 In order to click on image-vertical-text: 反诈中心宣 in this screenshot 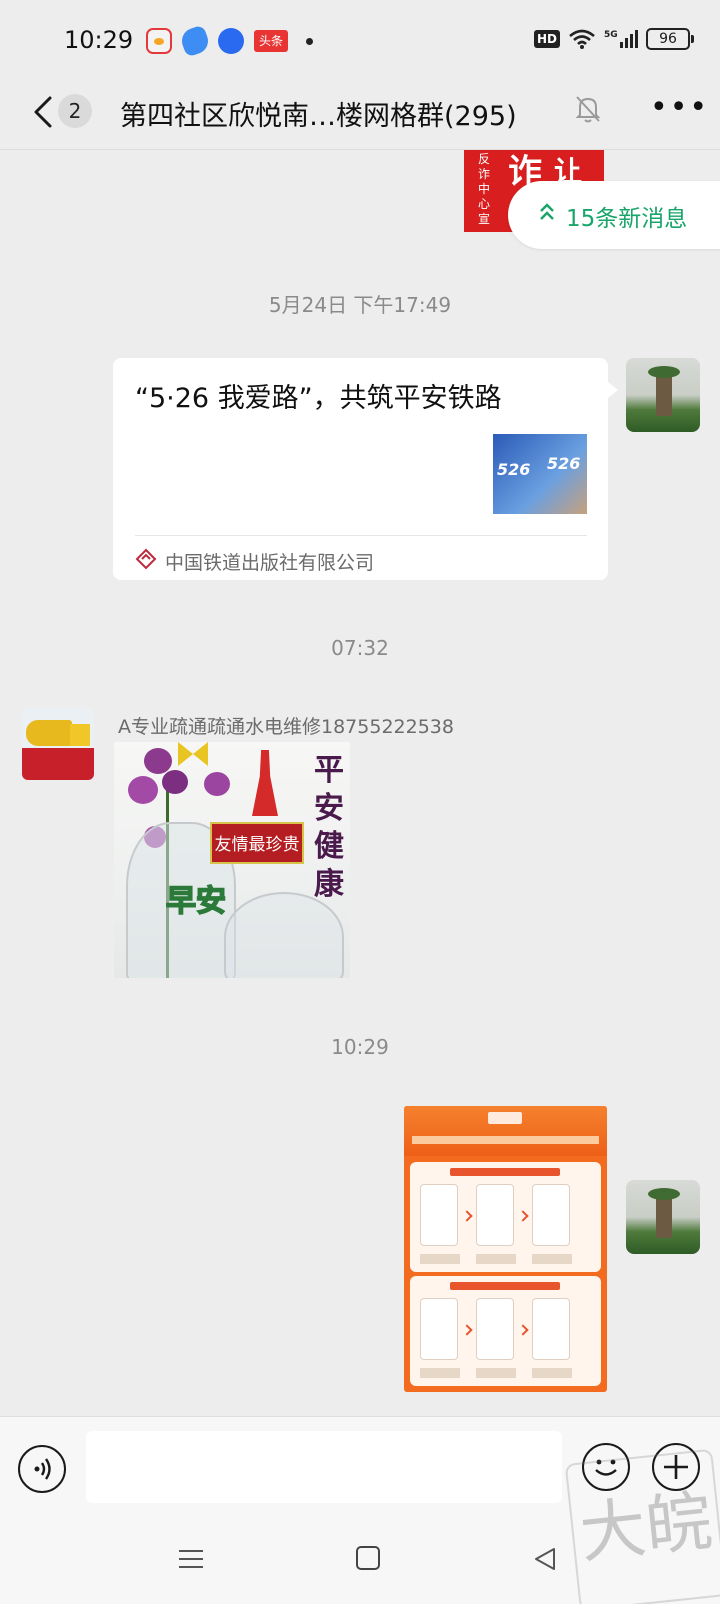, I will do `click(484, 189)`.